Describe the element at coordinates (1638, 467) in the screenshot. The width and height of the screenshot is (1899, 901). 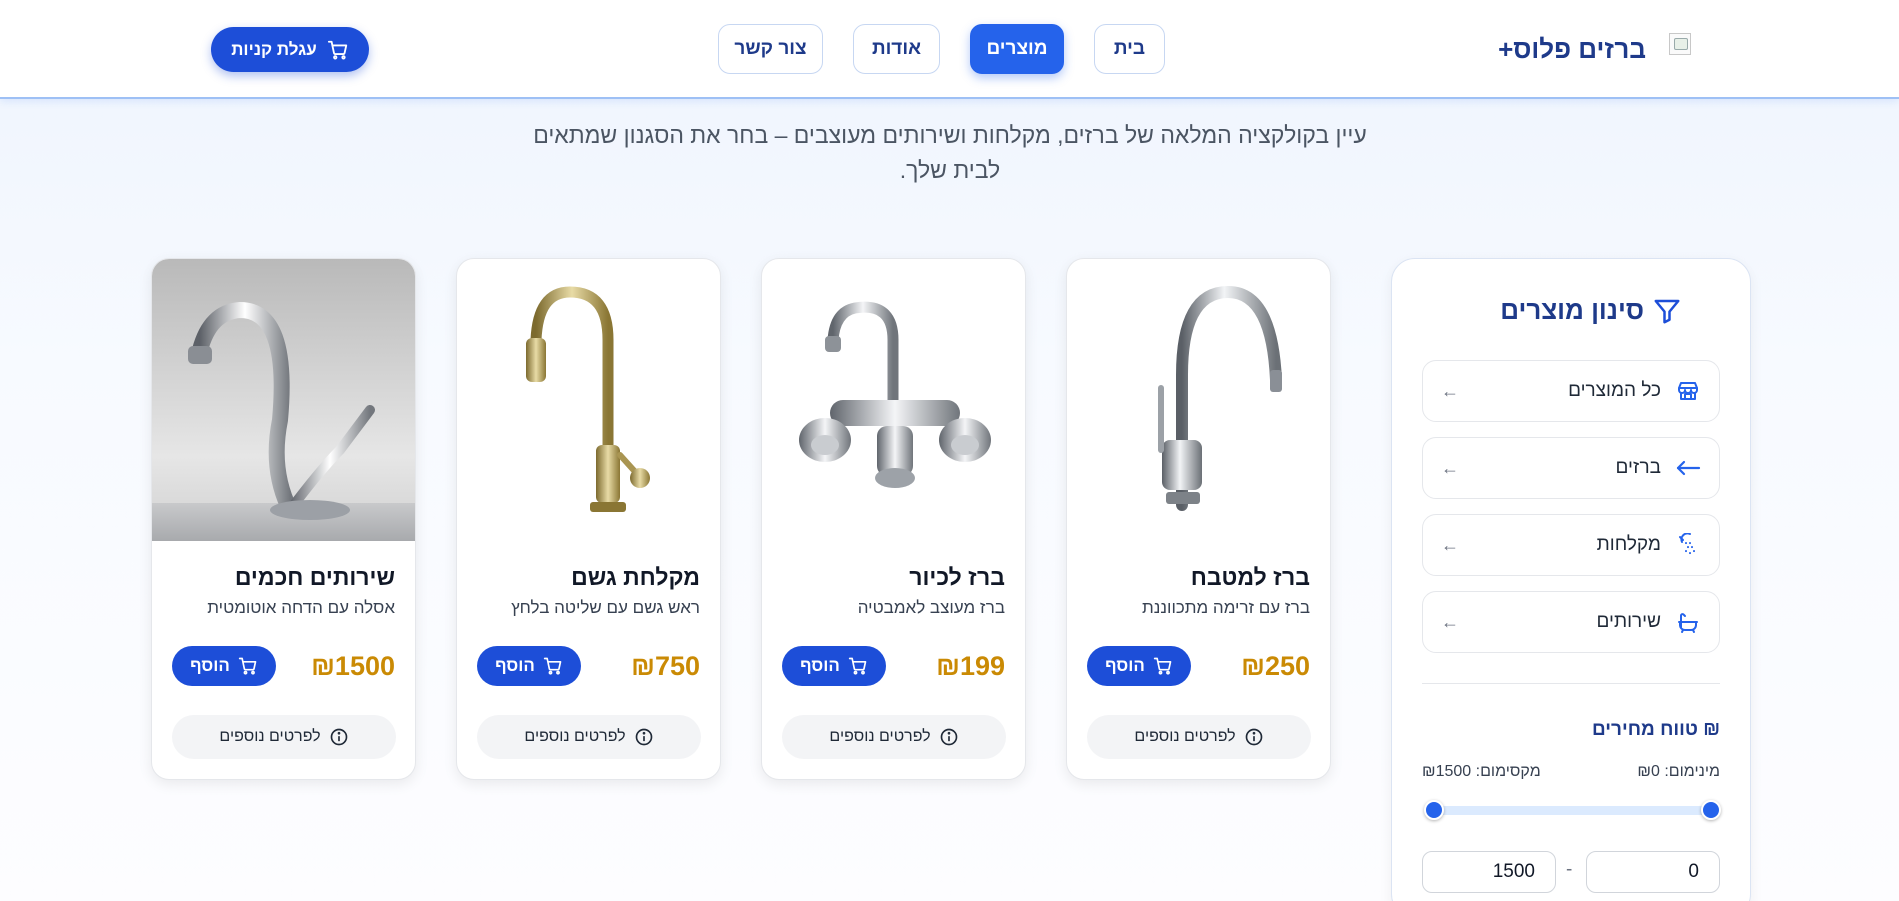
I see `category-label: ברזים` at that location.